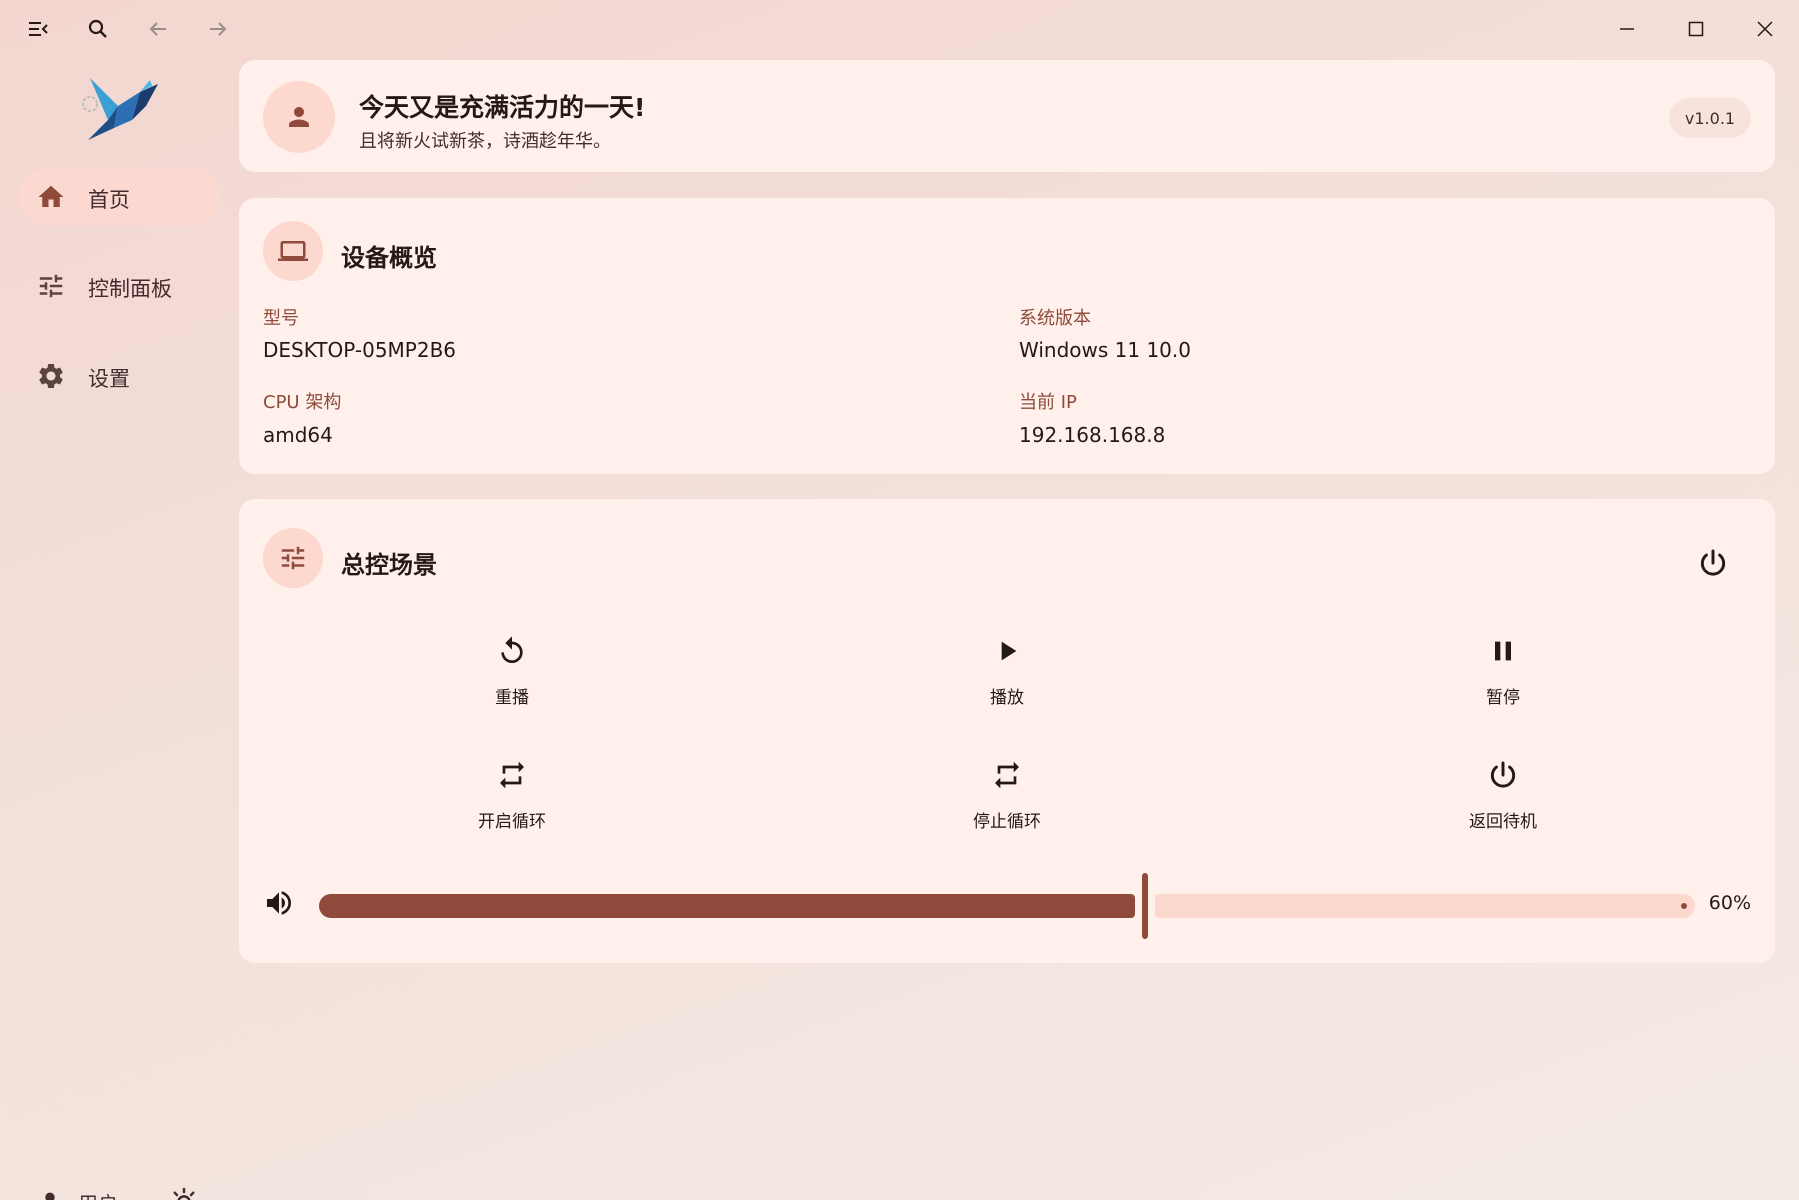 The image size is (1799, 1200). I want to click on close-icon, so click(1765, 29).